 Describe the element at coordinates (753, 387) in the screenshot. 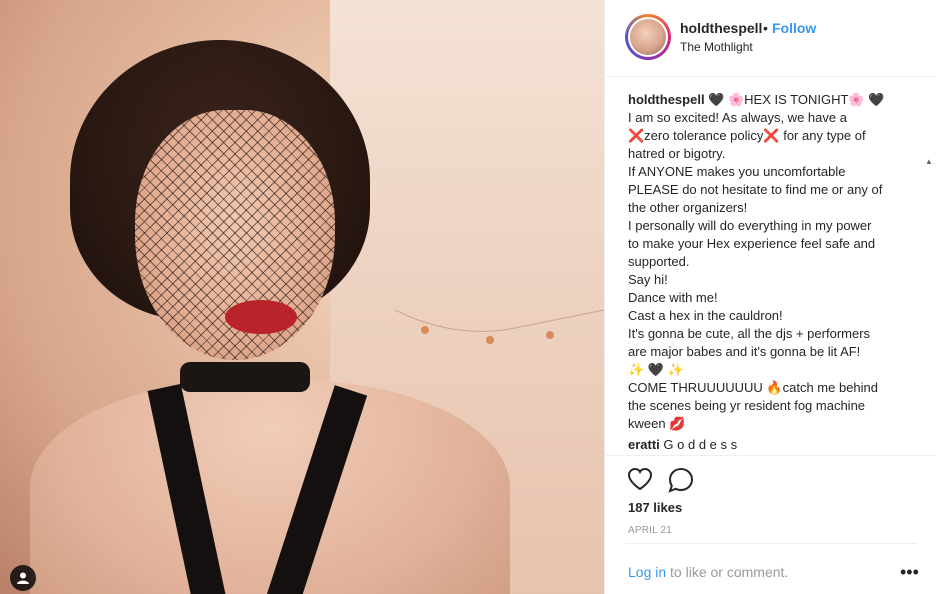

I see `caption-line: COME THRUUUUUUU 🔥catch me behind` at that location.